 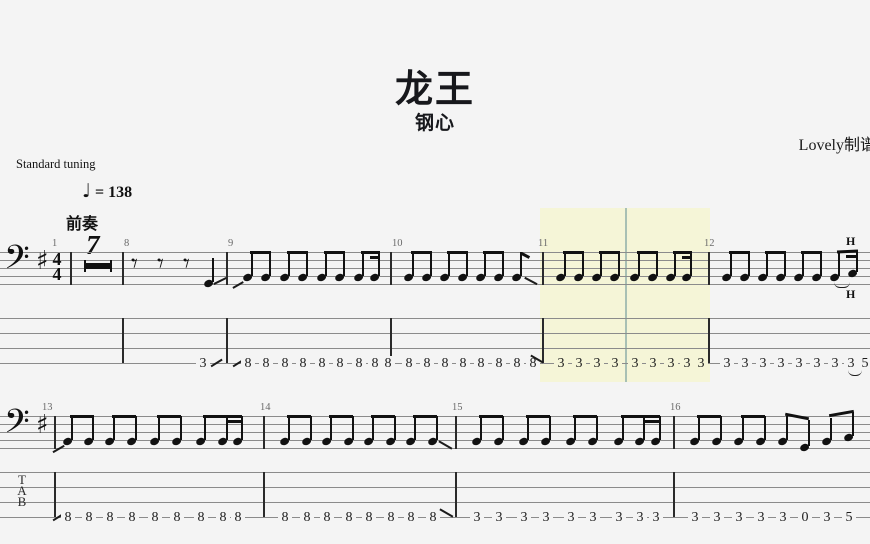 What do you see at coordinates (805, 518) in the screenshot?
I see `tab-number: 0` at bounding box center [805, 518].